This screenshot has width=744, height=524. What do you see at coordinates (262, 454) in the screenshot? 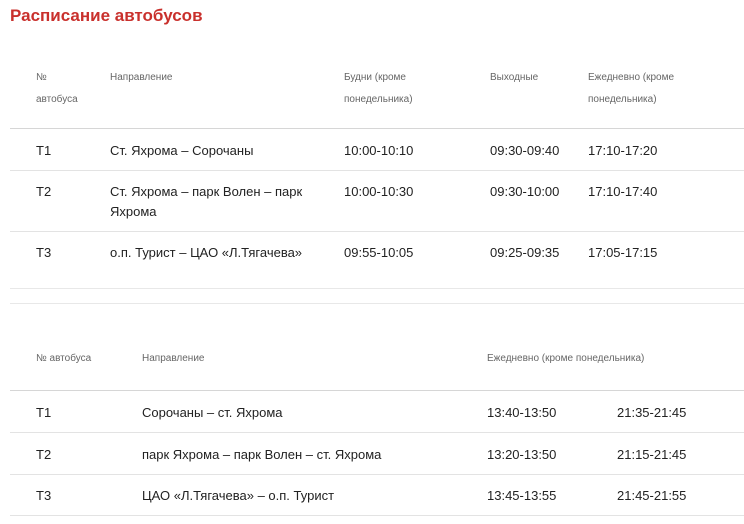
I see `direction: парк Яхрома – парк Волен – ст. Яхрома` at bounding box center [262, 454].